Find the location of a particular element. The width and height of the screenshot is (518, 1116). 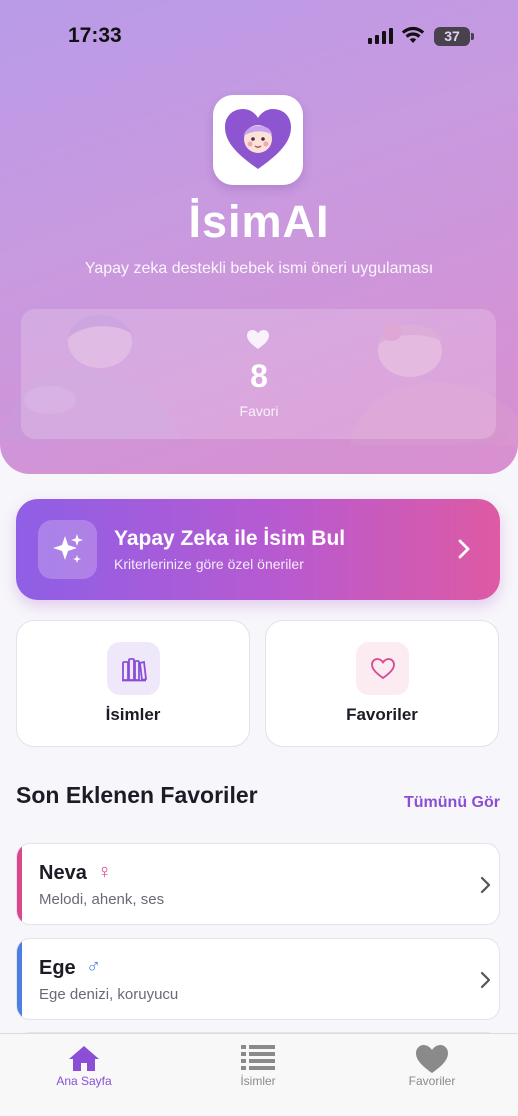

meaning-text: Ege denizi, koruyucu is located at coordinates (109, 994).